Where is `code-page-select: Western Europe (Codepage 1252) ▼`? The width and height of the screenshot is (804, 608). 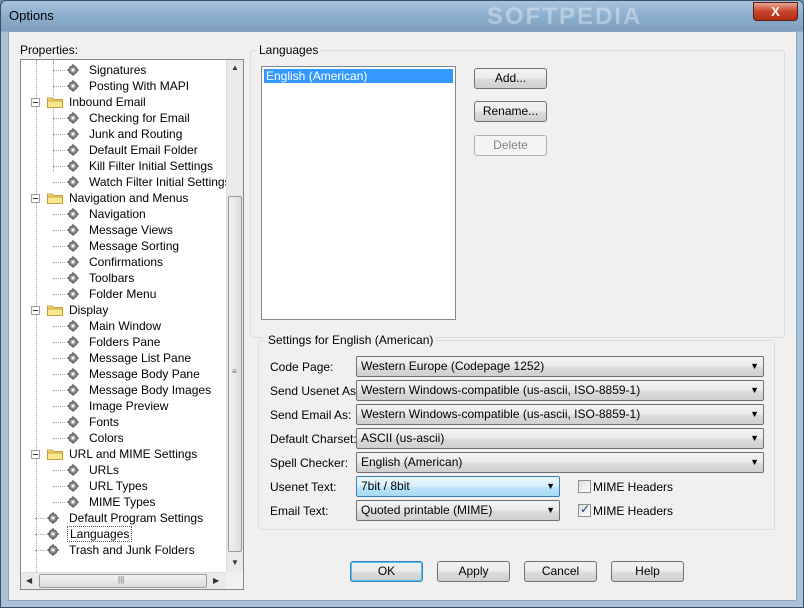 code-page-select: Western Europe (Codepage 1252) ▼ is located at coordinates (560, 366).